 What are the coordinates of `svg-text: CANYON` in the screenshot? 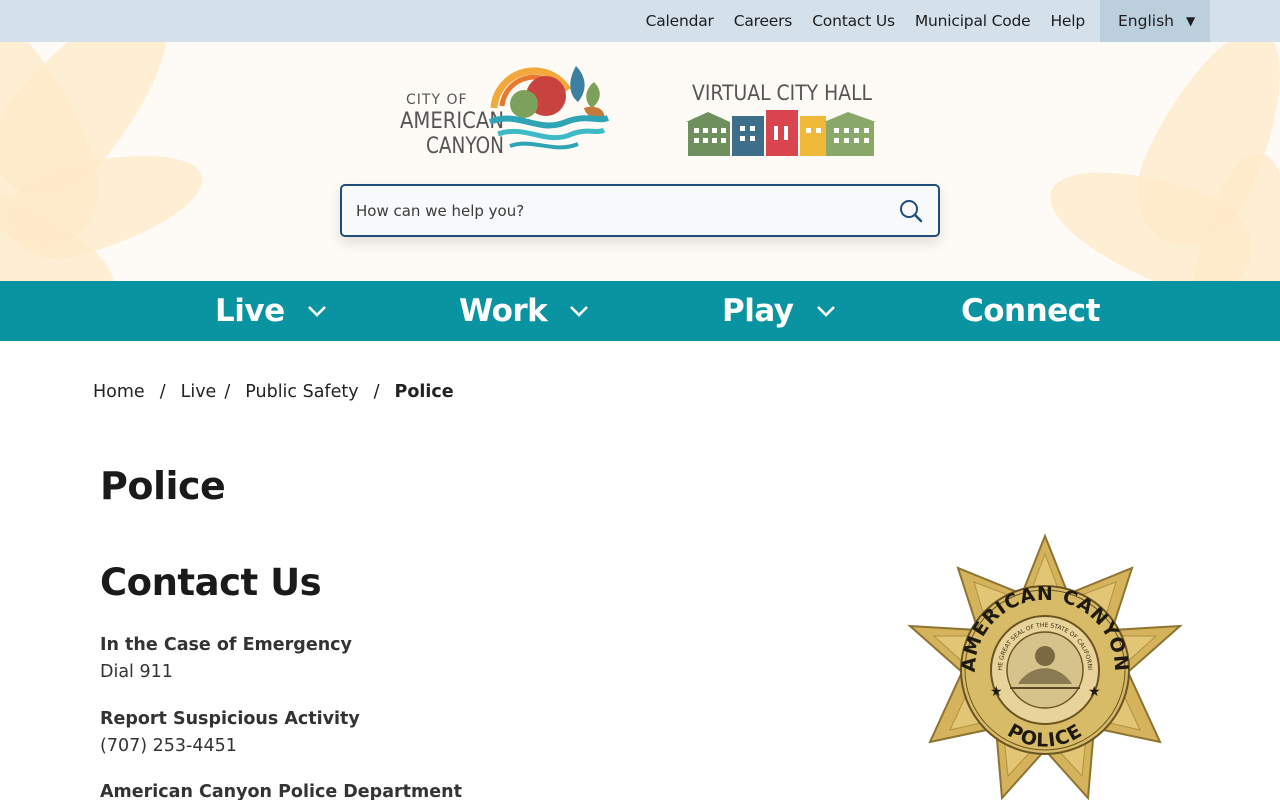 It's located at (465, 146).